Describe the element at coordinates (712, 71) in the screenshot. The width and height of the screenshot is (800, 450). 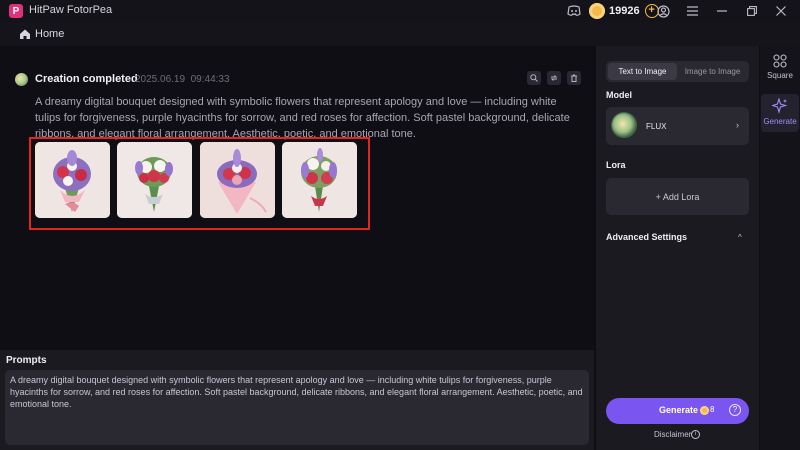
I see `tab-image-to-image: Image to Image` at that location.